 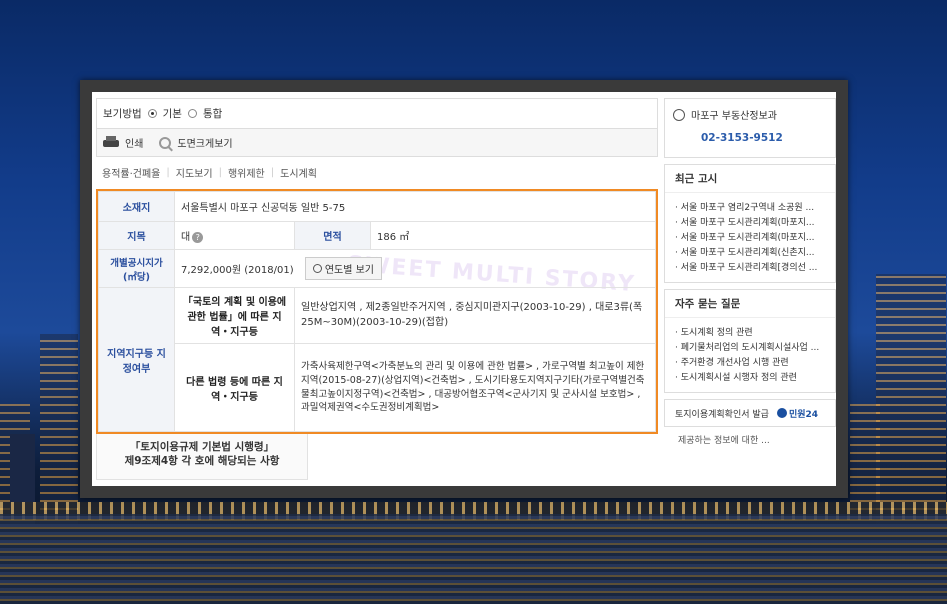 What do you see at coordinates (212, 113) in the screenshot?
I see `radio-integrated-label: 통합` at bounding box center [212, 113].